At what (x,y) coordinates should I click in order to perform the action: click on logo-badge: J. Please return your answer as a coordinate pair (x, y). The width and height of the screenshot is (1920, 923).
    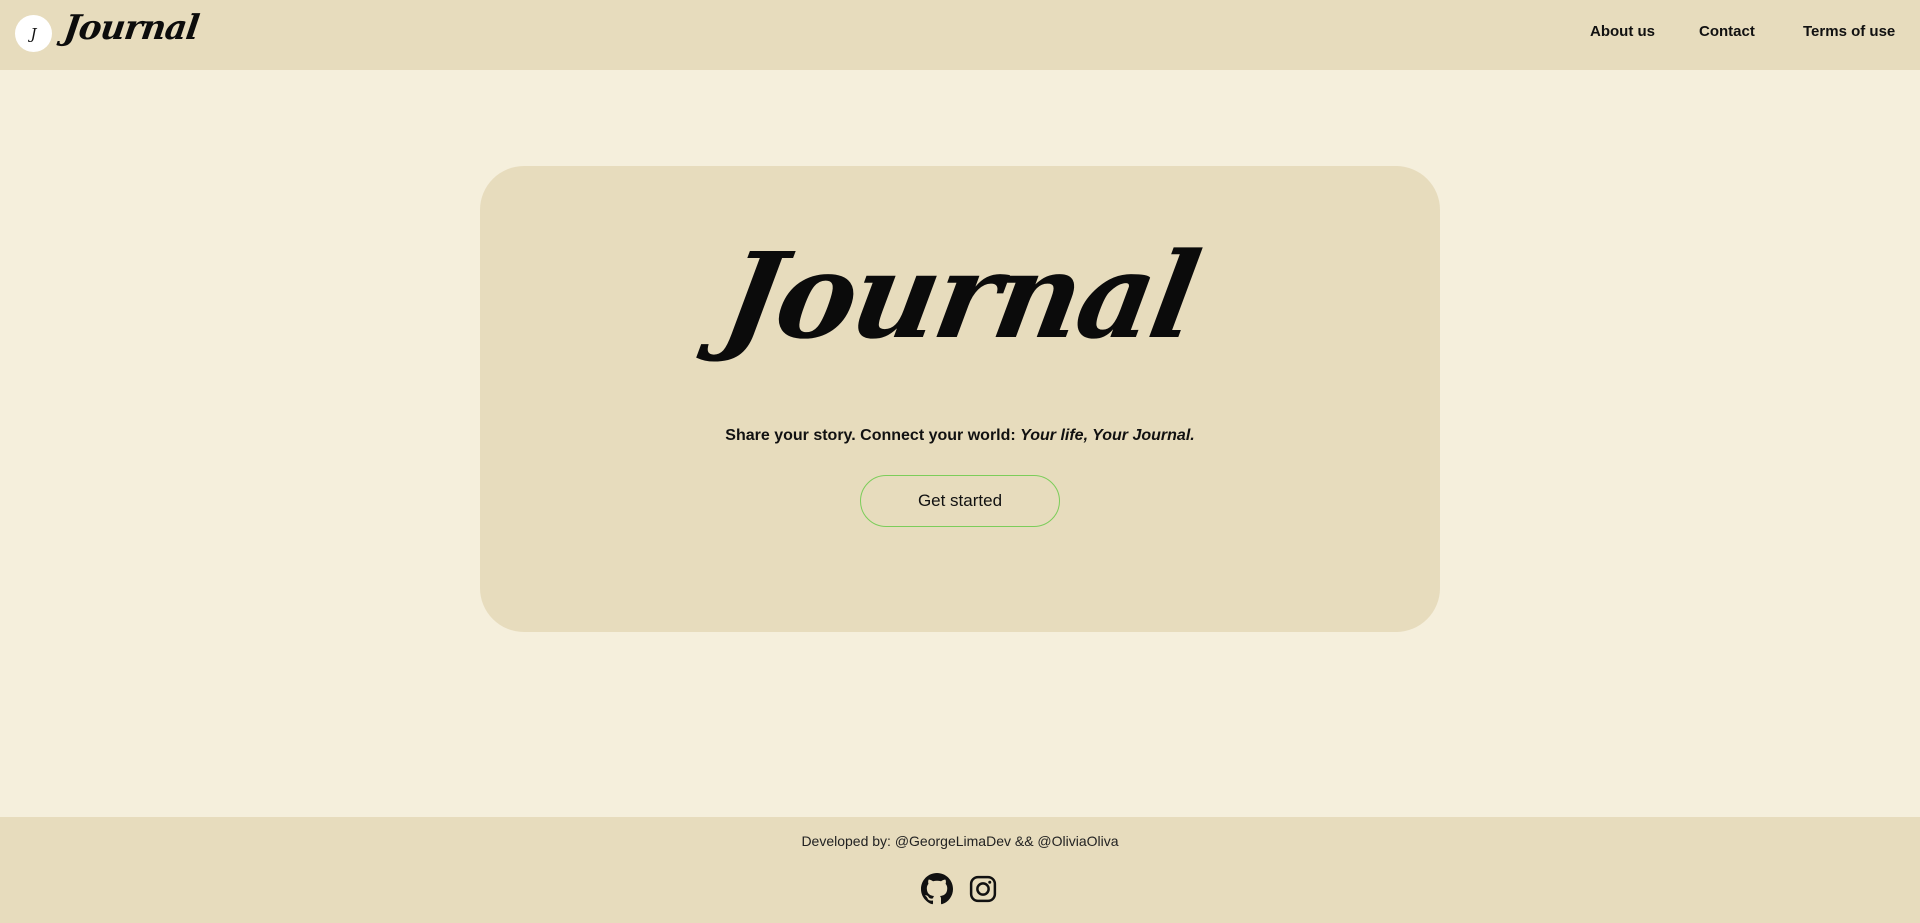
    Looking at the image, I should click on (33, 33).